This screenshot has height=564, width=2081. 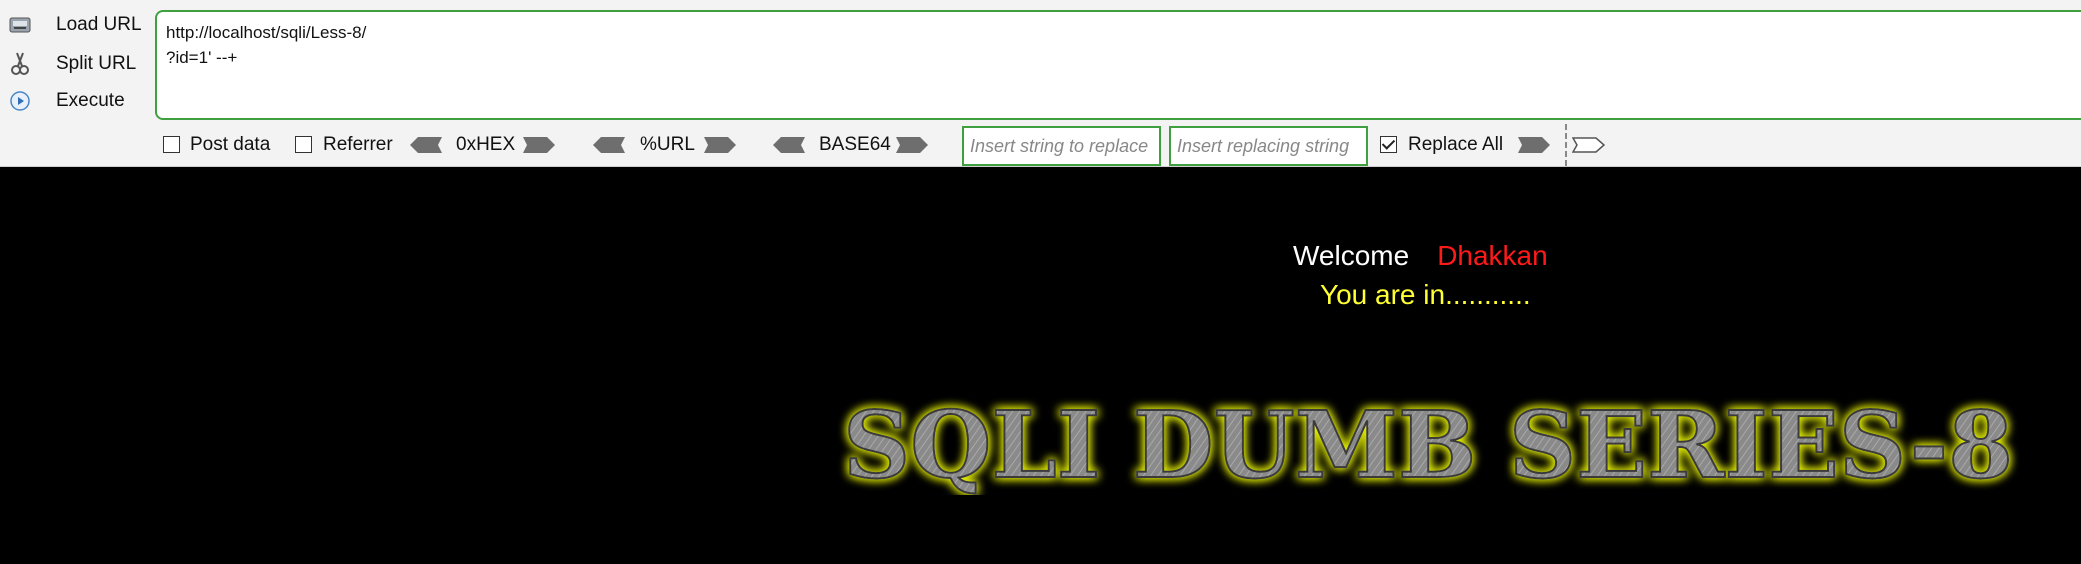 I want to click on replace-execute-arrow-icon, so click(x=1535, y=145).